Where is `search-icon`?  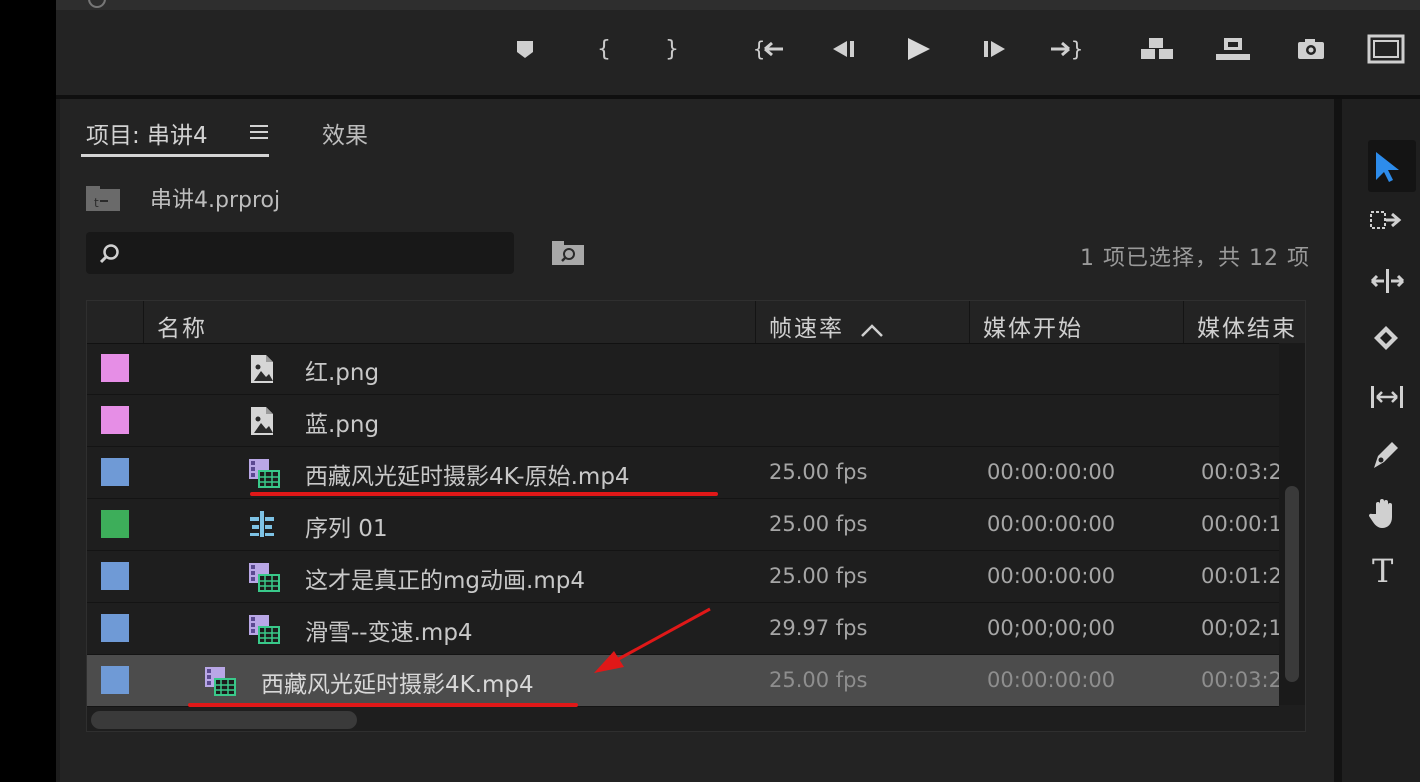
search-icon is located at coordinates (110, 256).